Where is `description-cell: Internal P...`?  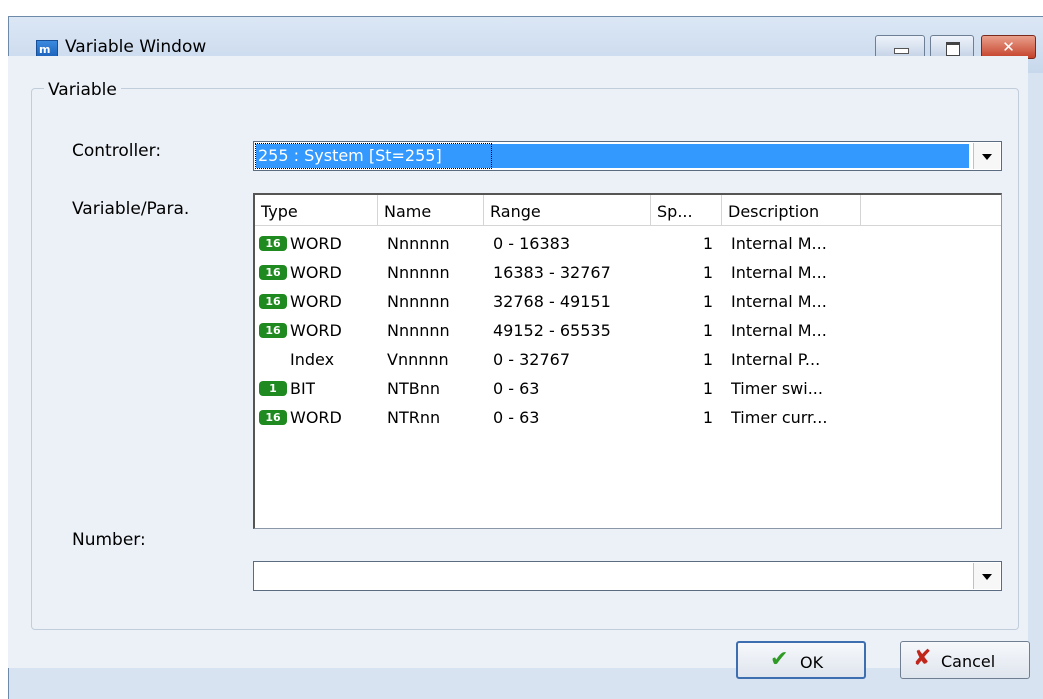 description-cell: Internal P... is located at coordinates (776, 359).